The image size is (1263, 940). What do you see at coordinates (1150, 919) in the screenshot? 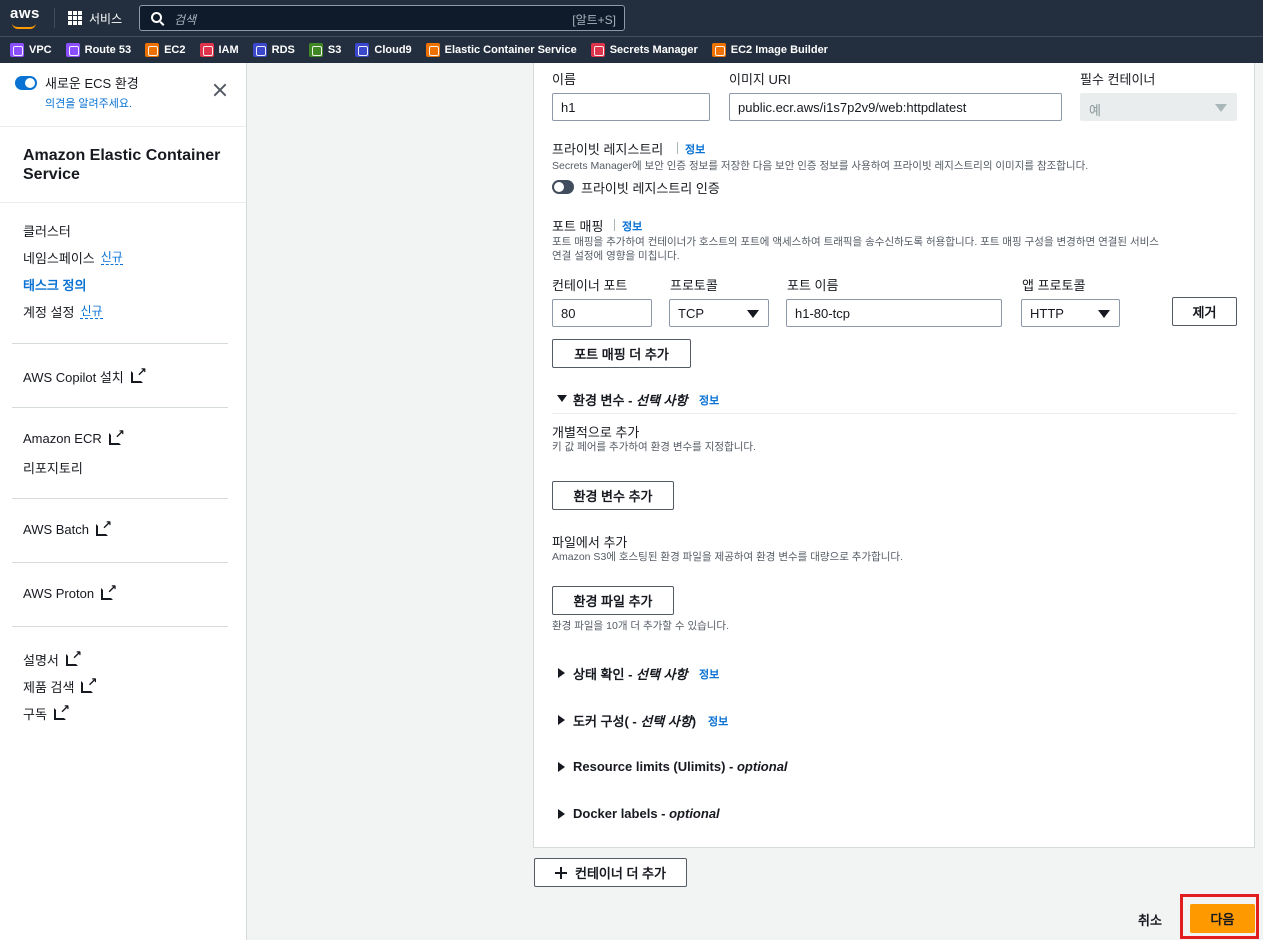
I see `cancel-button: 취소` at bounding box center [1150, 919].